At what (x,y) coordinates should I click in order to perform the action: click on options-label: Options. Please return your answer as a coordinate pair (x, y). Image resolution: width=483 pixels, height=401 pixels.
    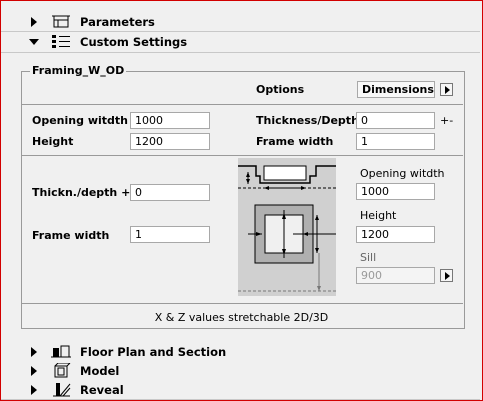
    Looking at the image, I should click on (280, 89).